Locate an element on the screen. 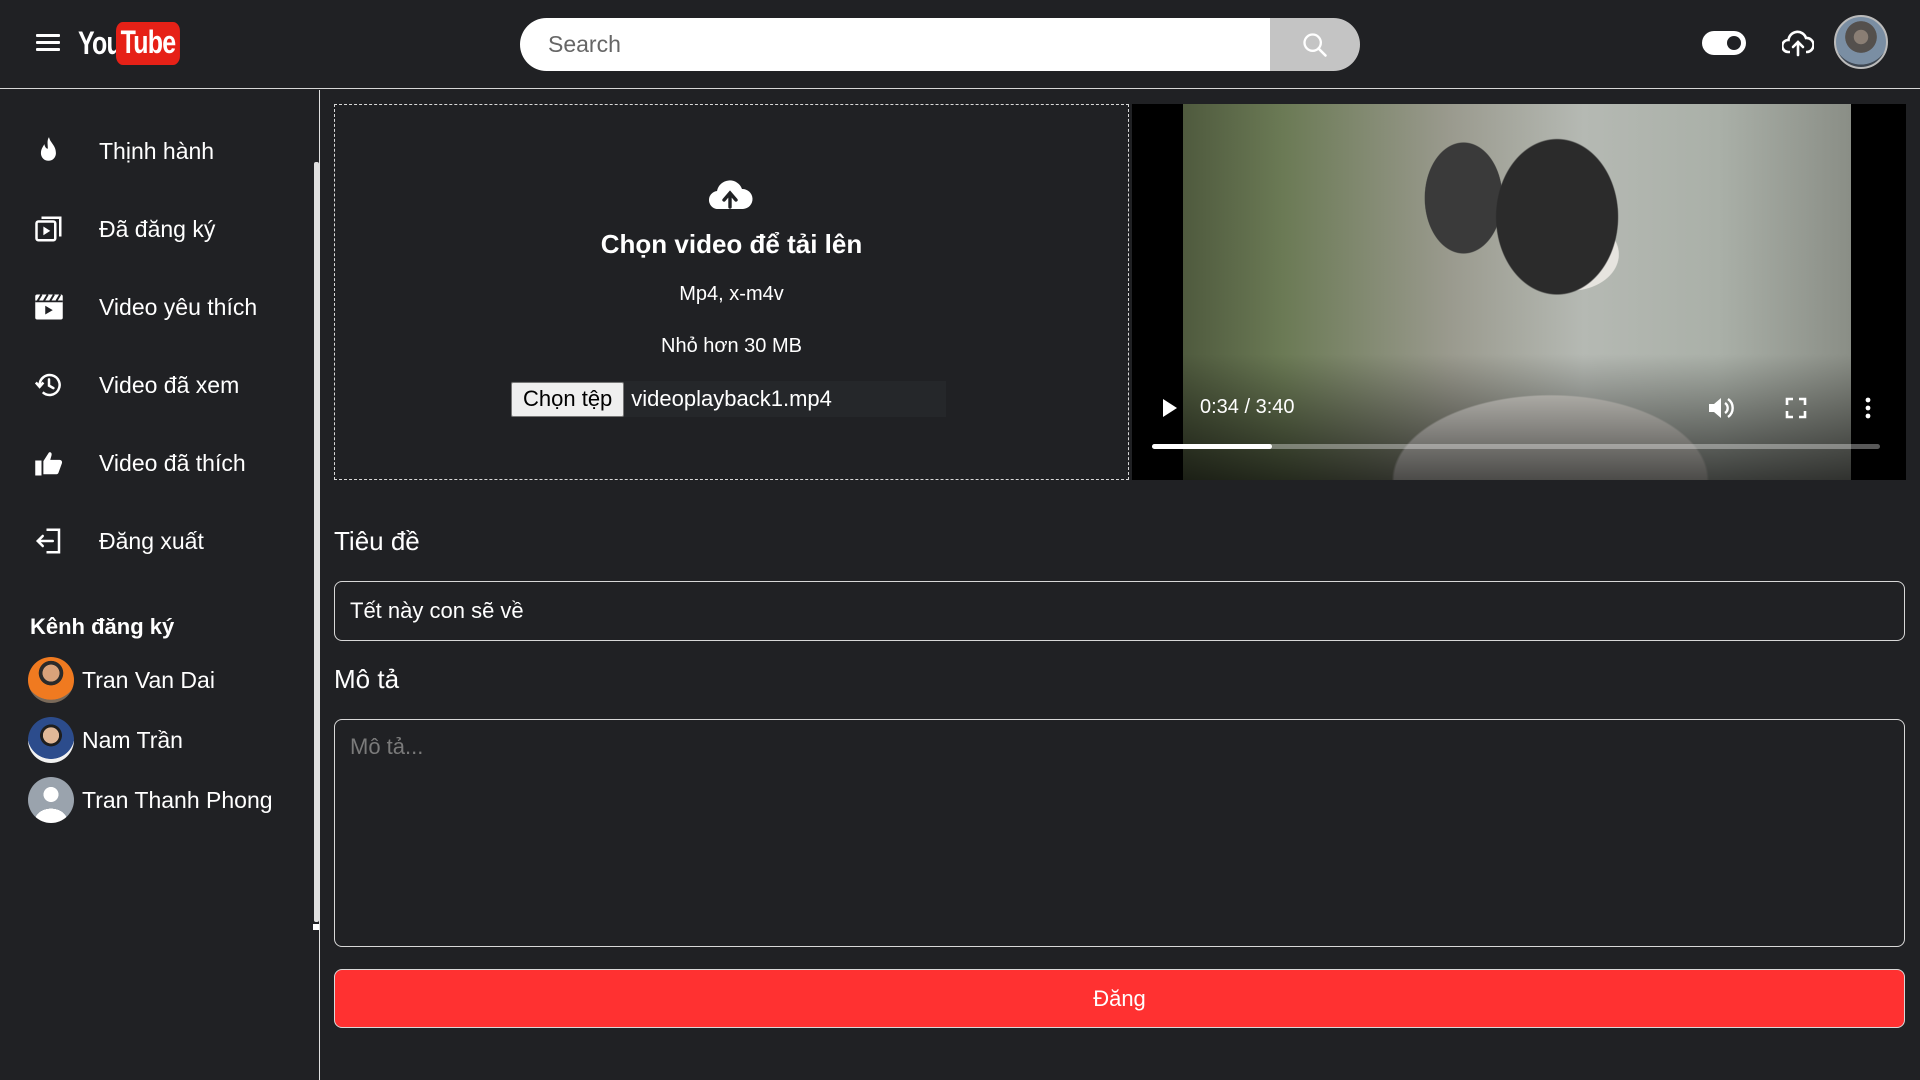 This screenshot has width=1920, height=1080. selected-file-name: videoplayback1.mp4 is located at coordinates (731, 398).